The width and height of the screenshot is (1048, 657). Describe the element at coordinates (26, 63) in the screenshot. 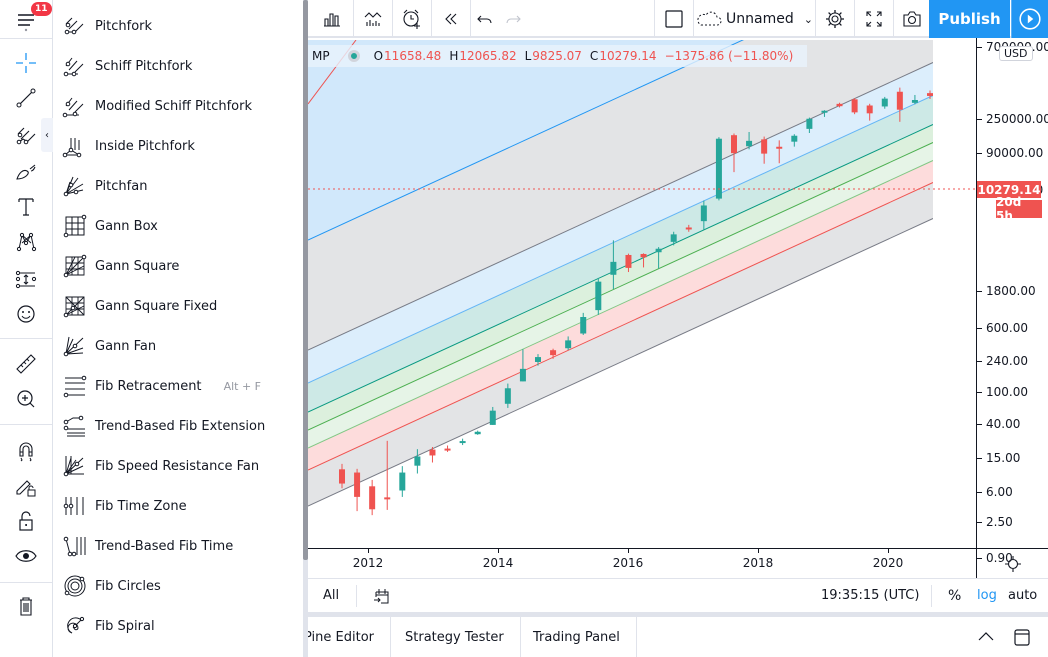

I see `crosshair-tool` at that location.